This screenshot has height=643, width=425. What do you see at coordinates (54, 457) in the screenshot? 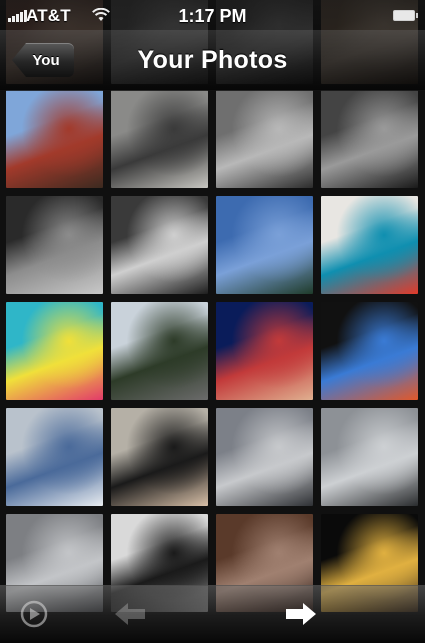
I see `iphone-alert-dialog-photo` at bounding box center [54, 457].